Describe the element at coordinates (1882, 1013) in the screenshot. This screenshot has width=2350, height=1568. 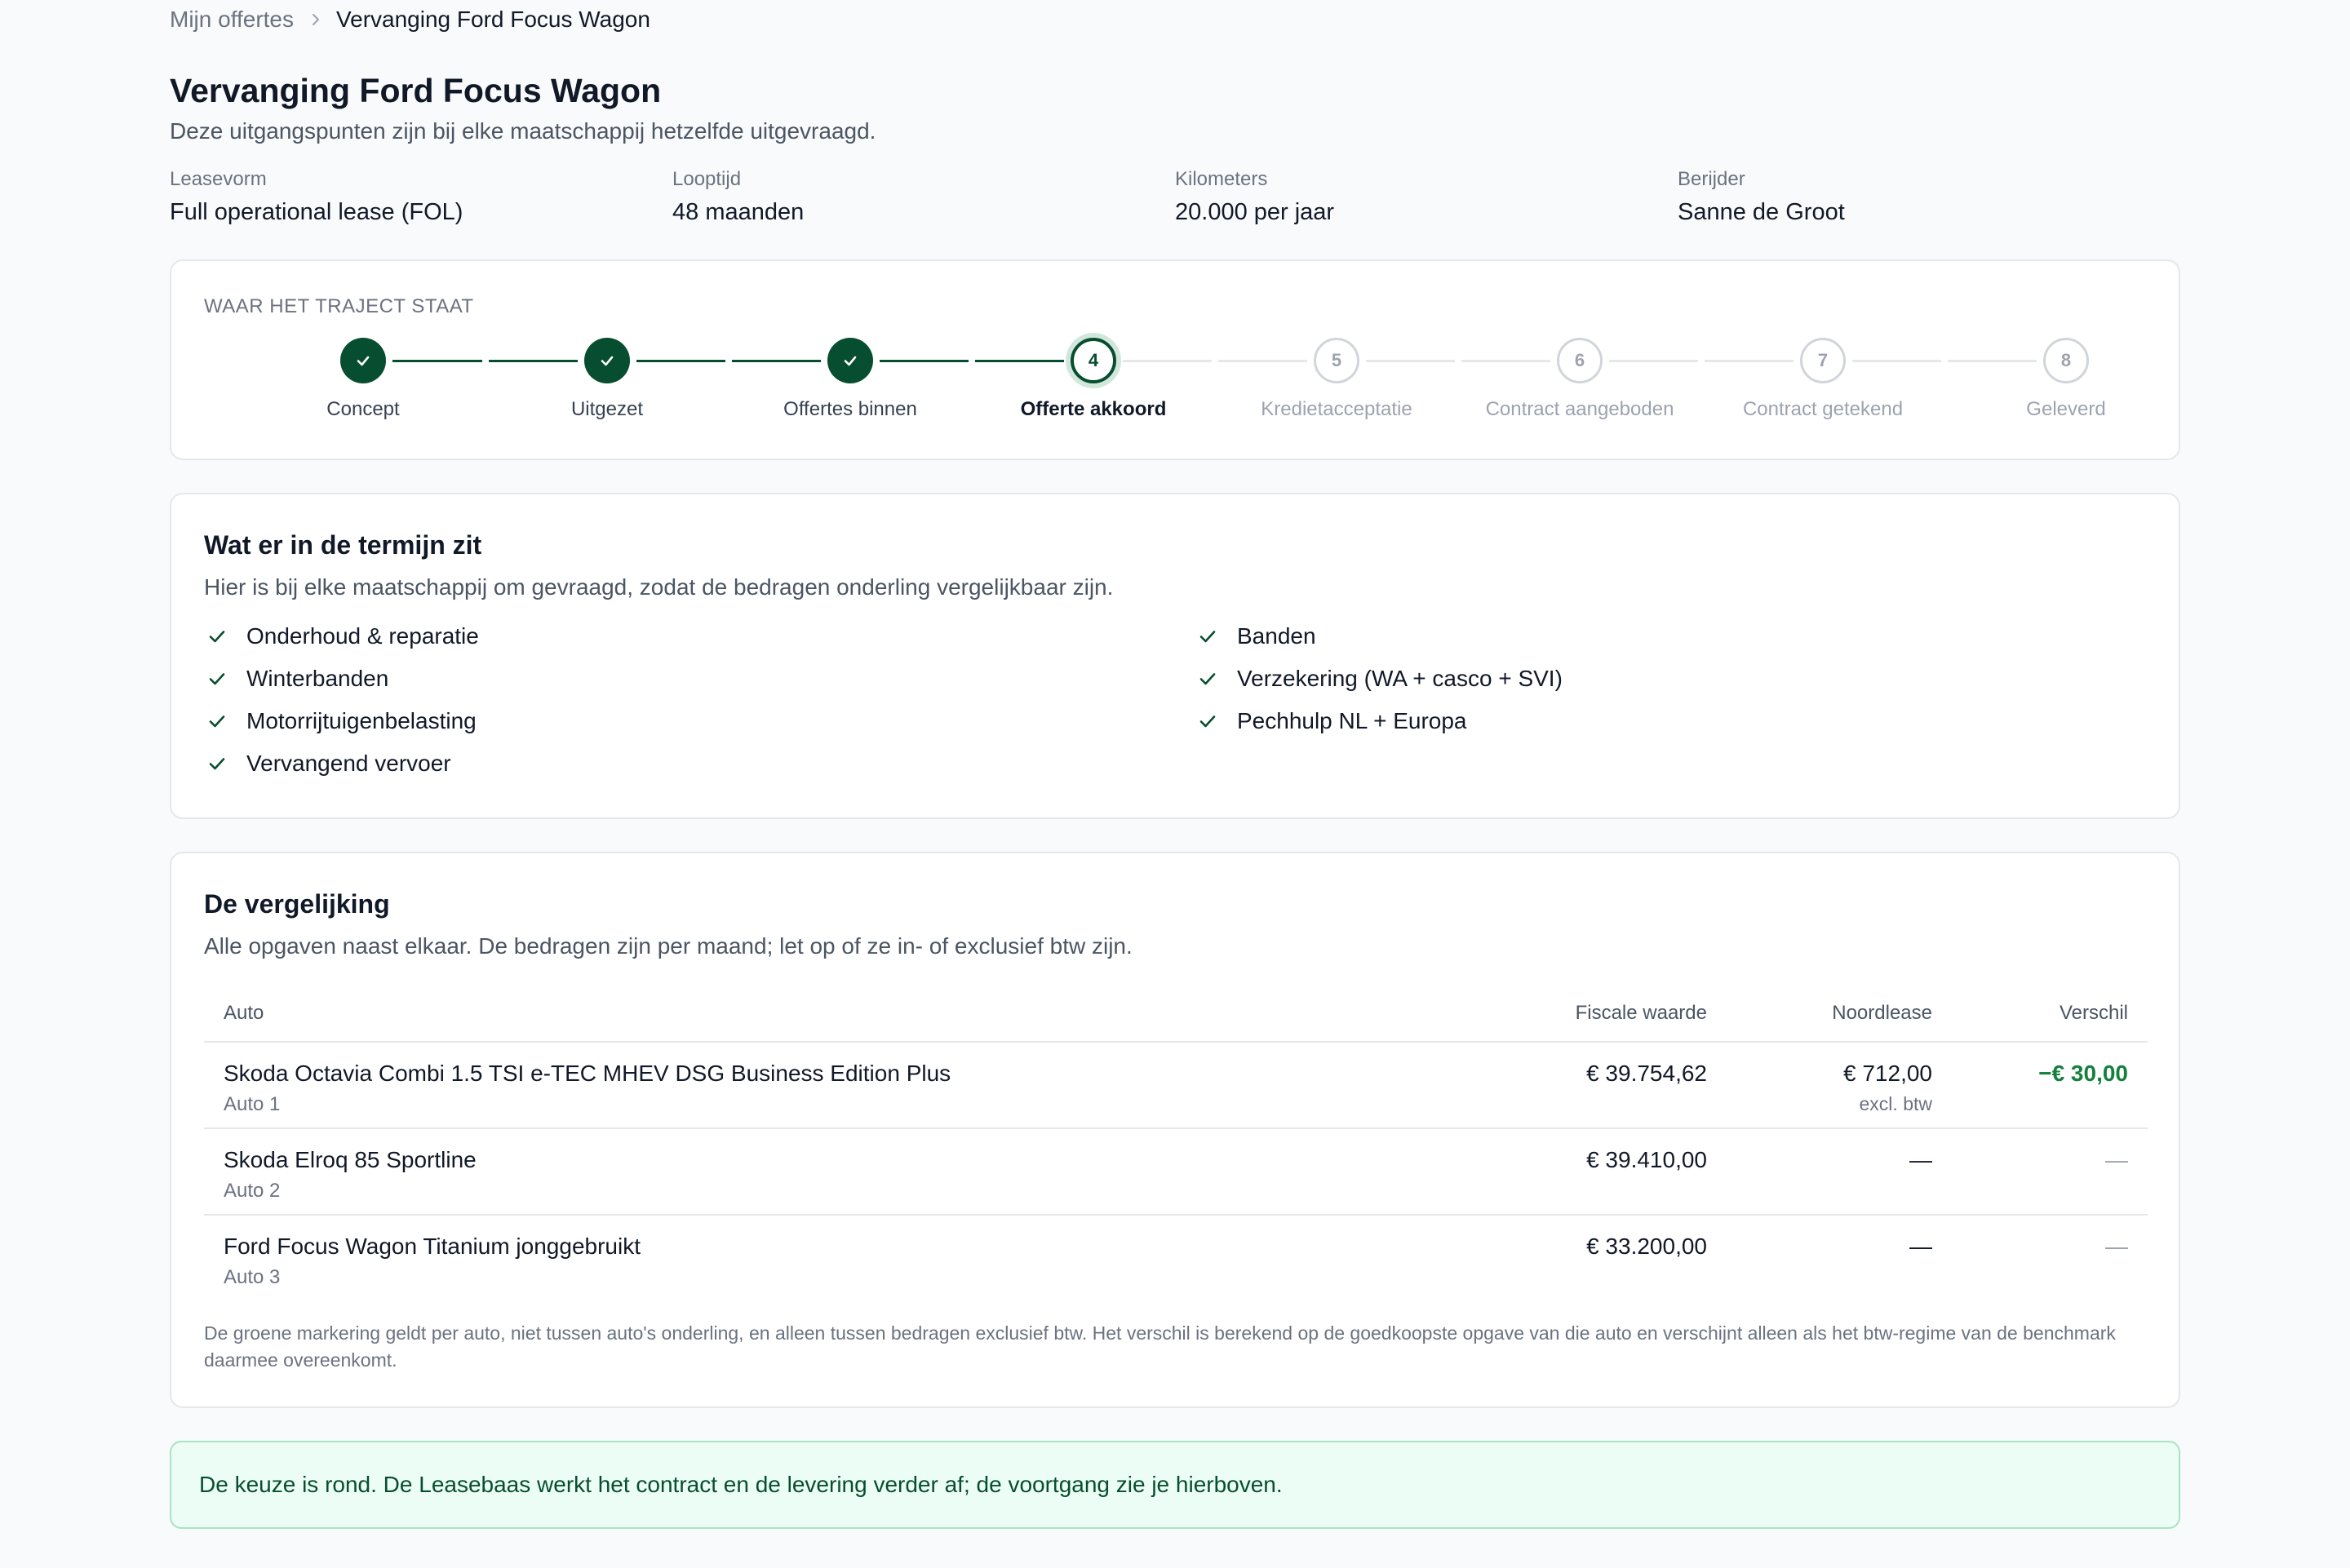
I see `column-header-noordlease: Noordlease` at that location.